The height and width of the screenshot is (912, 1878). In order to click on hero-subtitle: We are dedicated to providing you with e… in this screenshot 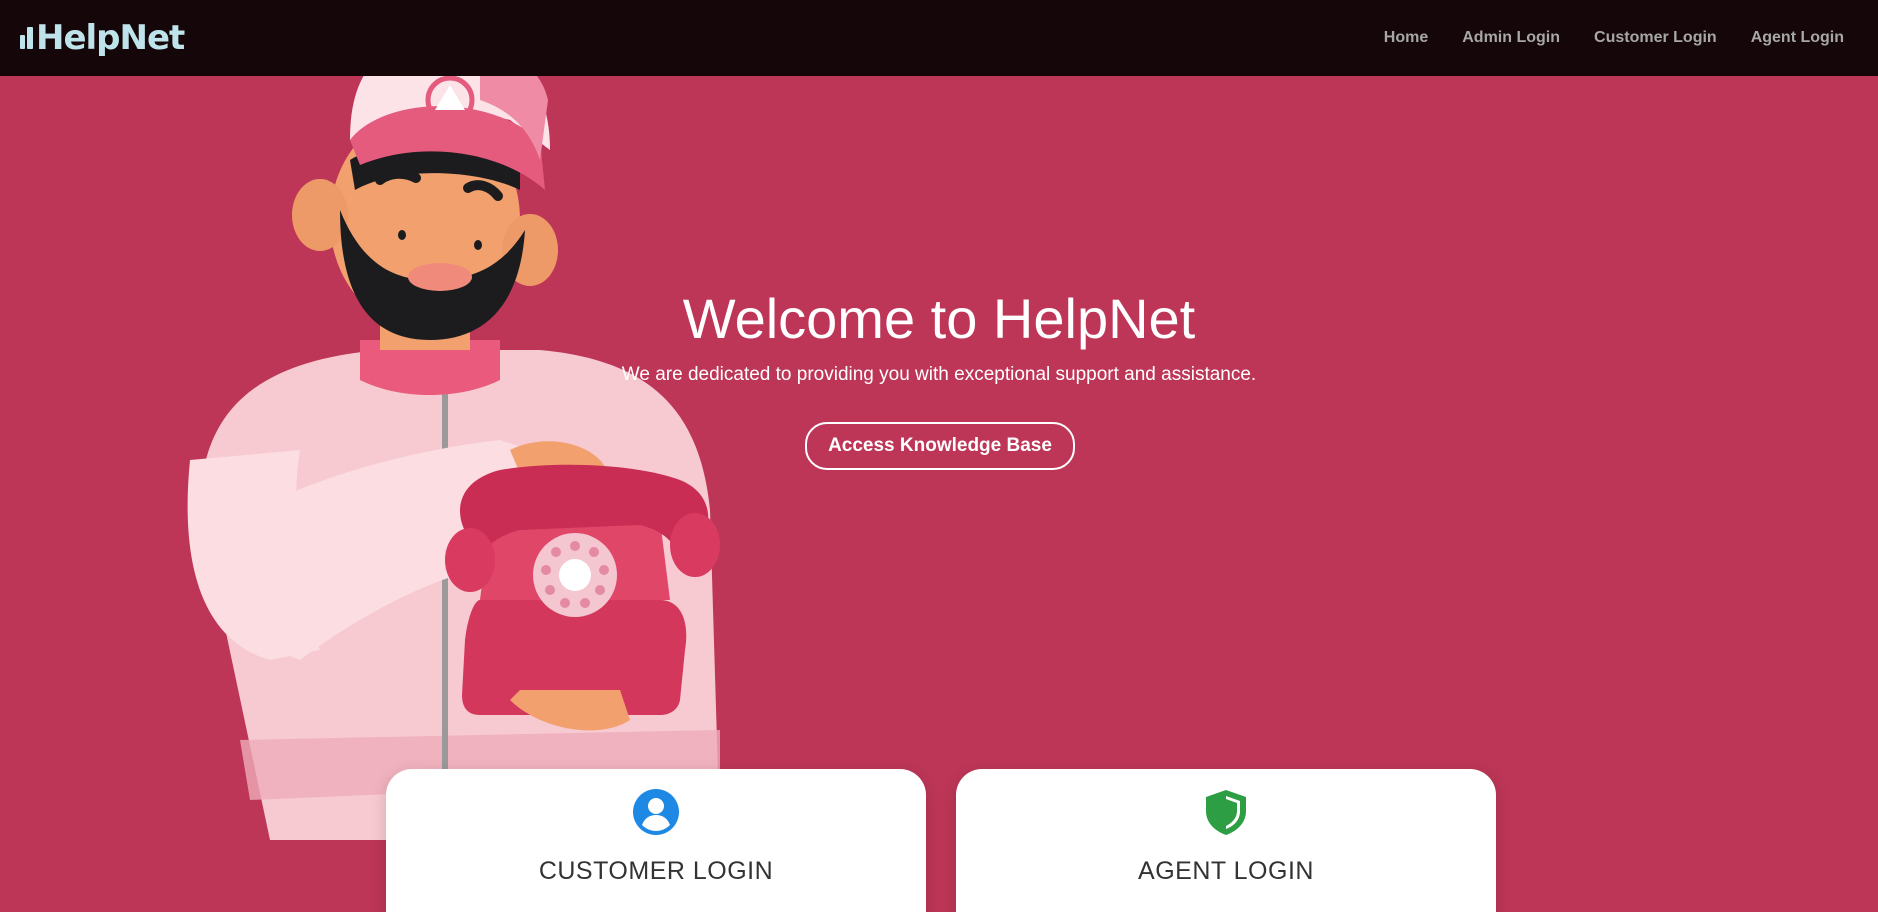, I will do `click(939, 374)`.